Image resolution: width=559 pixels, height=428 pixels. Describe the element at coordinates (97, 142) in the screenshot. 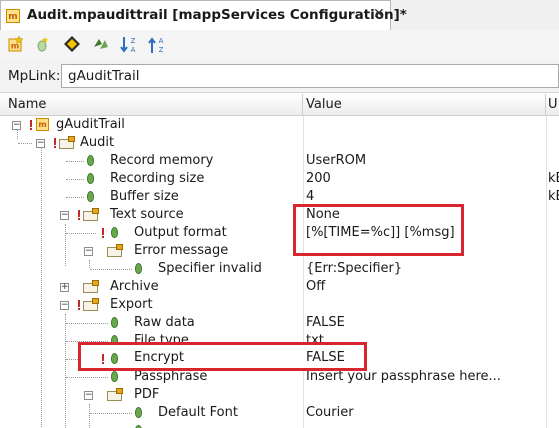

I see `node-name: Audit` at that location.